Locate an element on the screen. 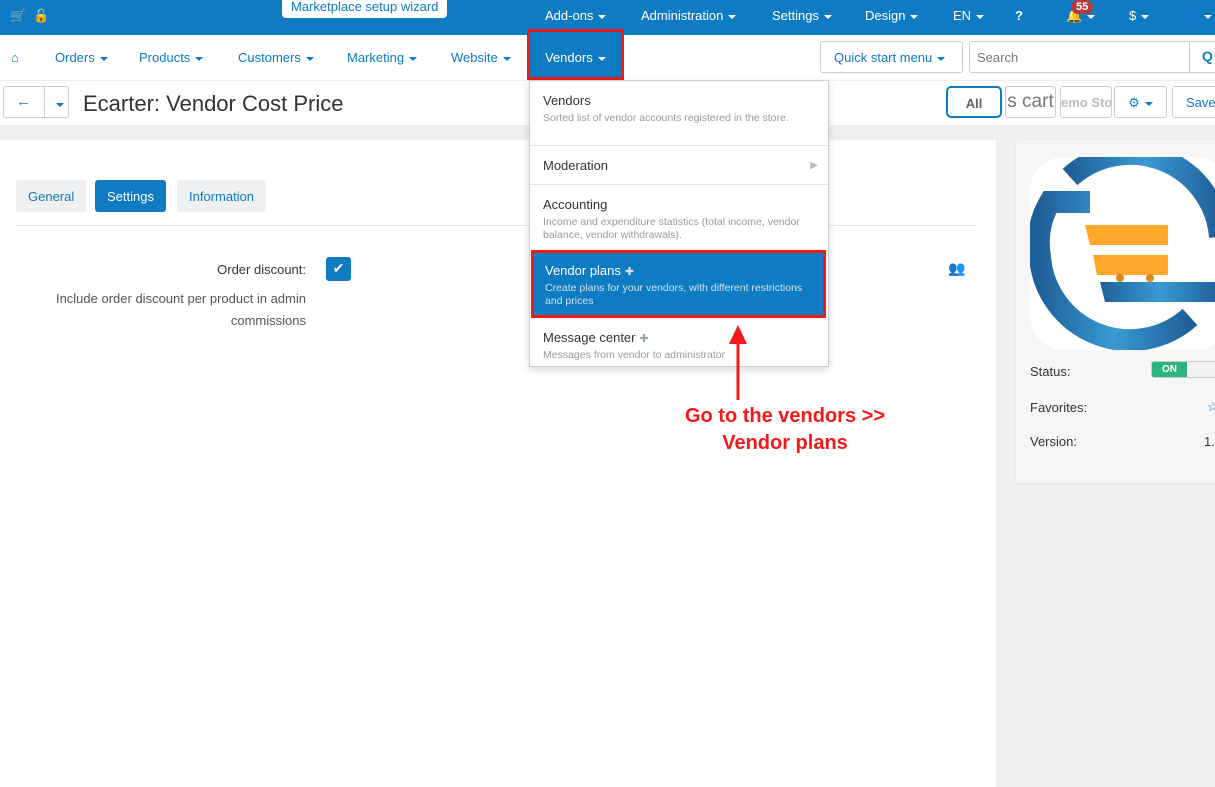  order-discount-checkbox: ✔ is located at coordinates (338, 269).